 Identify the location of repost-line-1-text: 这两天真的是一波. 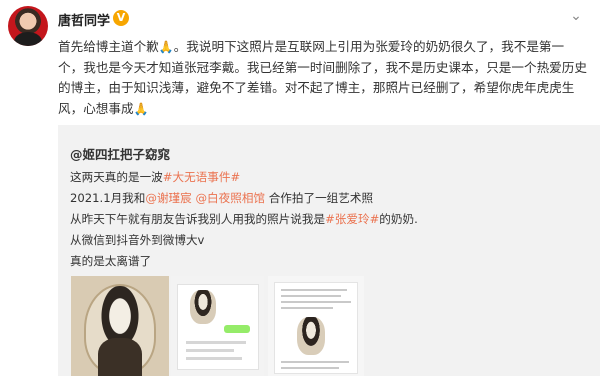
(116, 177).